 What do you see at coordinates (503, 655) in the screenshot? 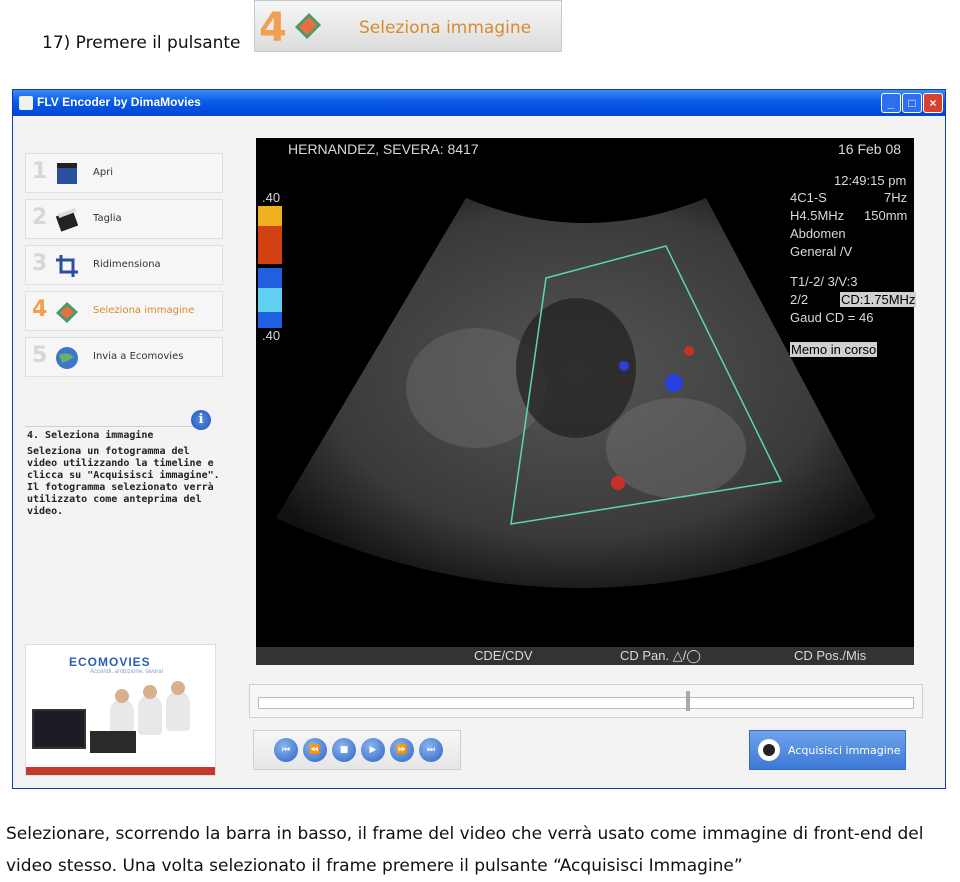
I see `status-left: CDE/CDV` at bounding box center [503, 655].